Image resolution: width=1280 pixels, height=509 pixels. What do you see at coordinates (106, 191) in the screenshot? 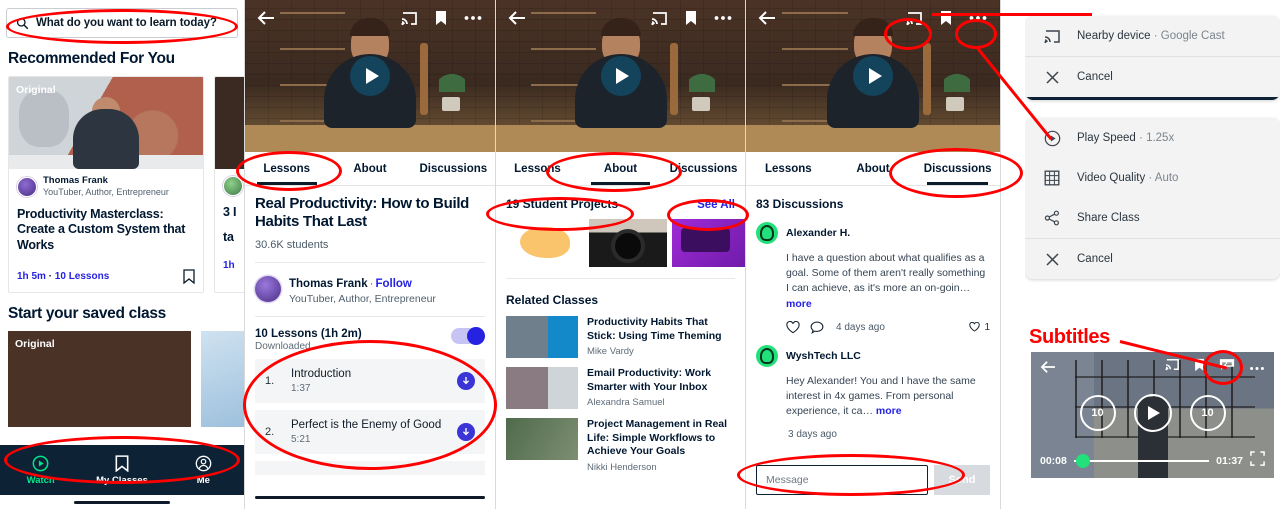
I see `teacher-role: YouTuber, Author, Entrepreneur` at bounding box center [106, 191].